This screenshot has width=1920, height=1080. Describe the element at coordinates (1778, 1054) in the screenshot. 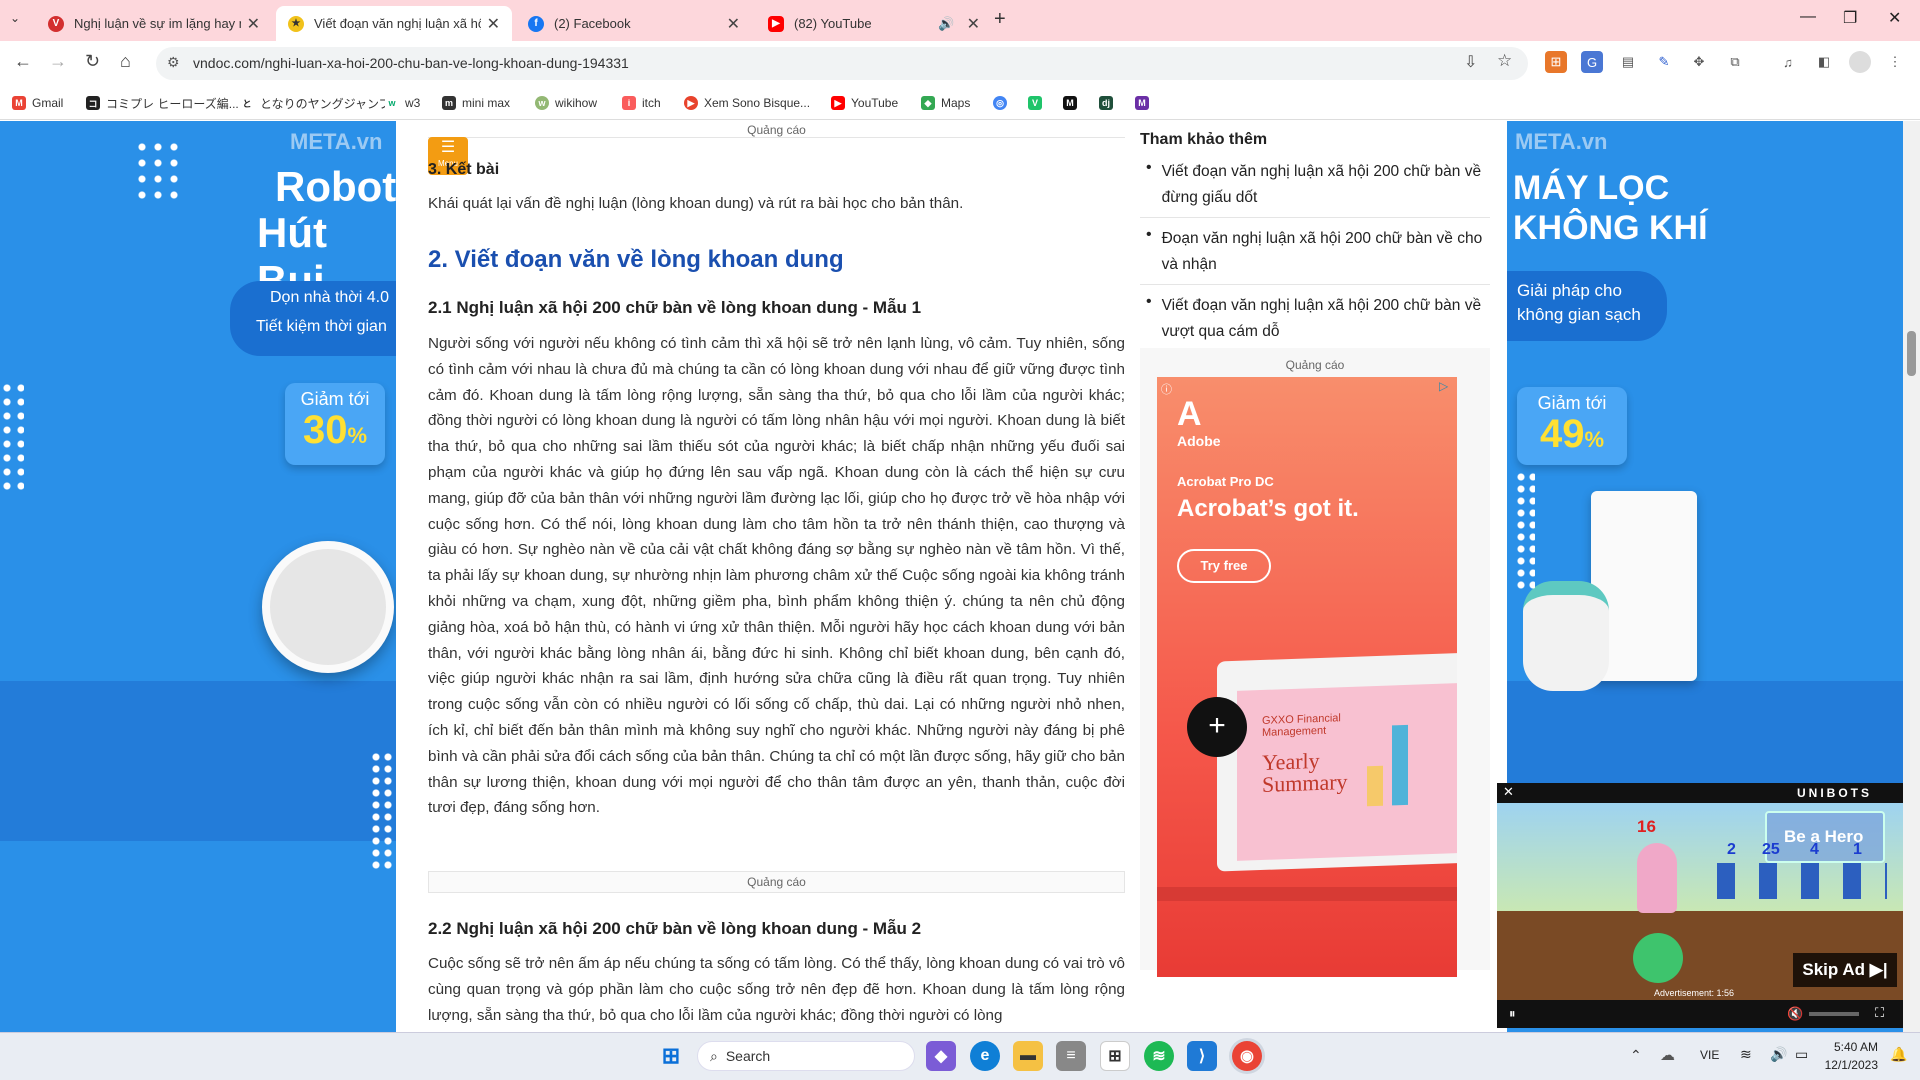

I see `volume-icon: 🔊` at that location.